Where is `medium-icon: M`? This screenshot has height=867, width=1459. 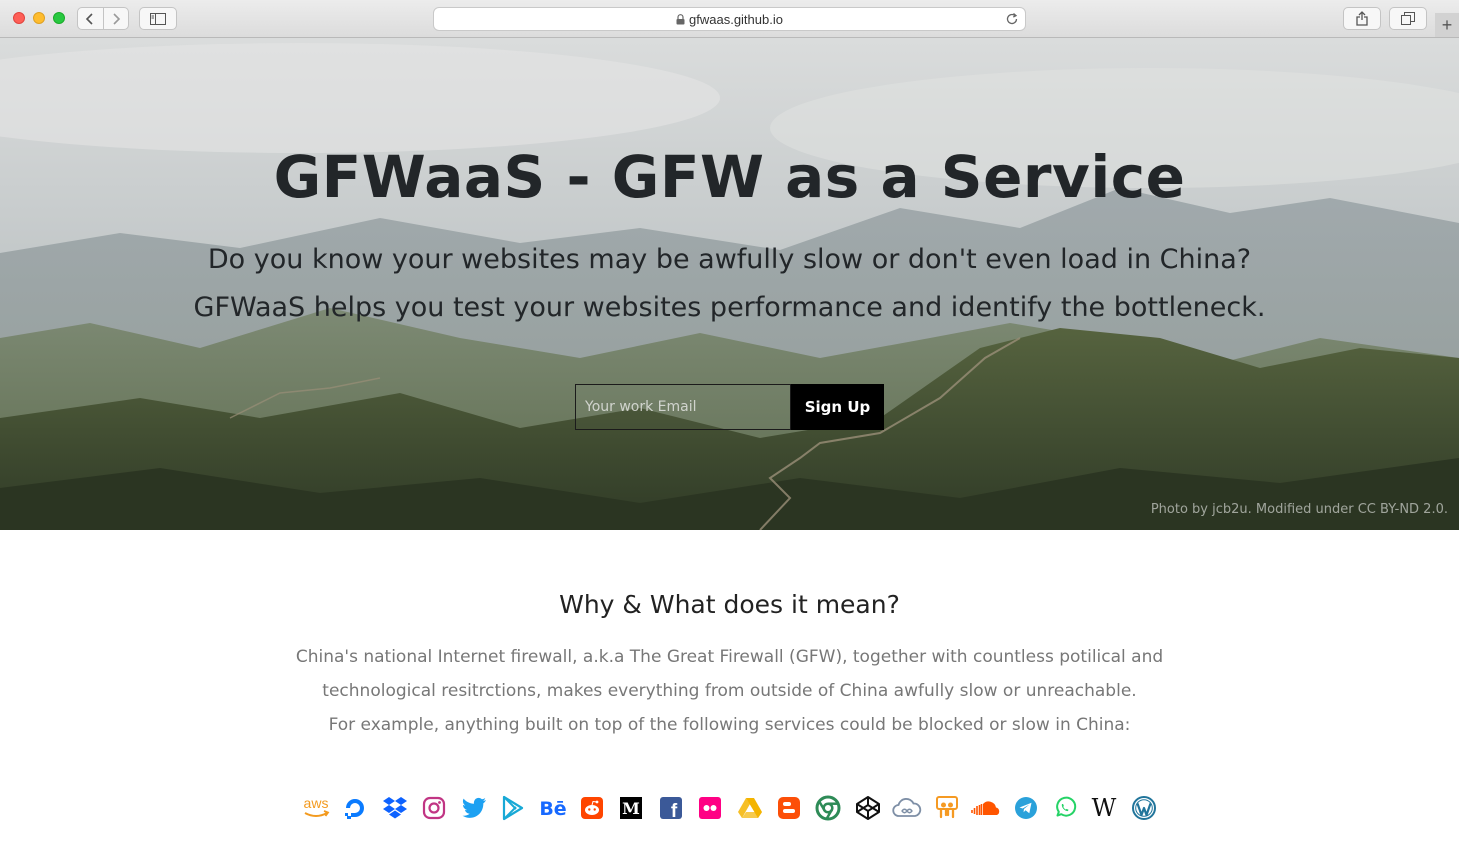 medium-icon: M is located at coordinates (631, 808).